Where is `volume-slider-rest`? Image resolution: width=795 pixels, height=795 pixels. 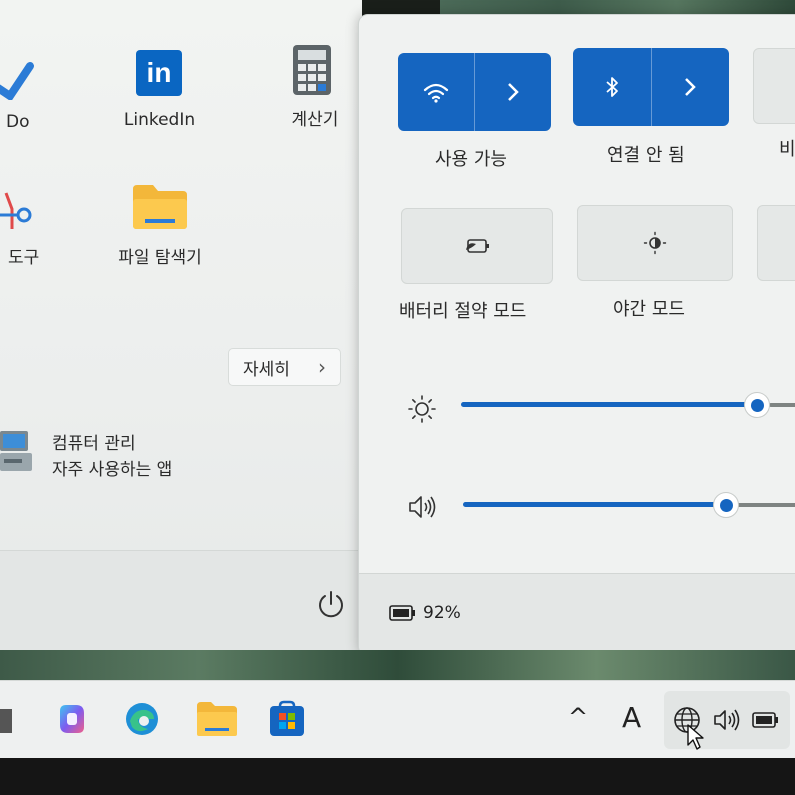
volume-slider-rest is located at coordinates (765, 505).